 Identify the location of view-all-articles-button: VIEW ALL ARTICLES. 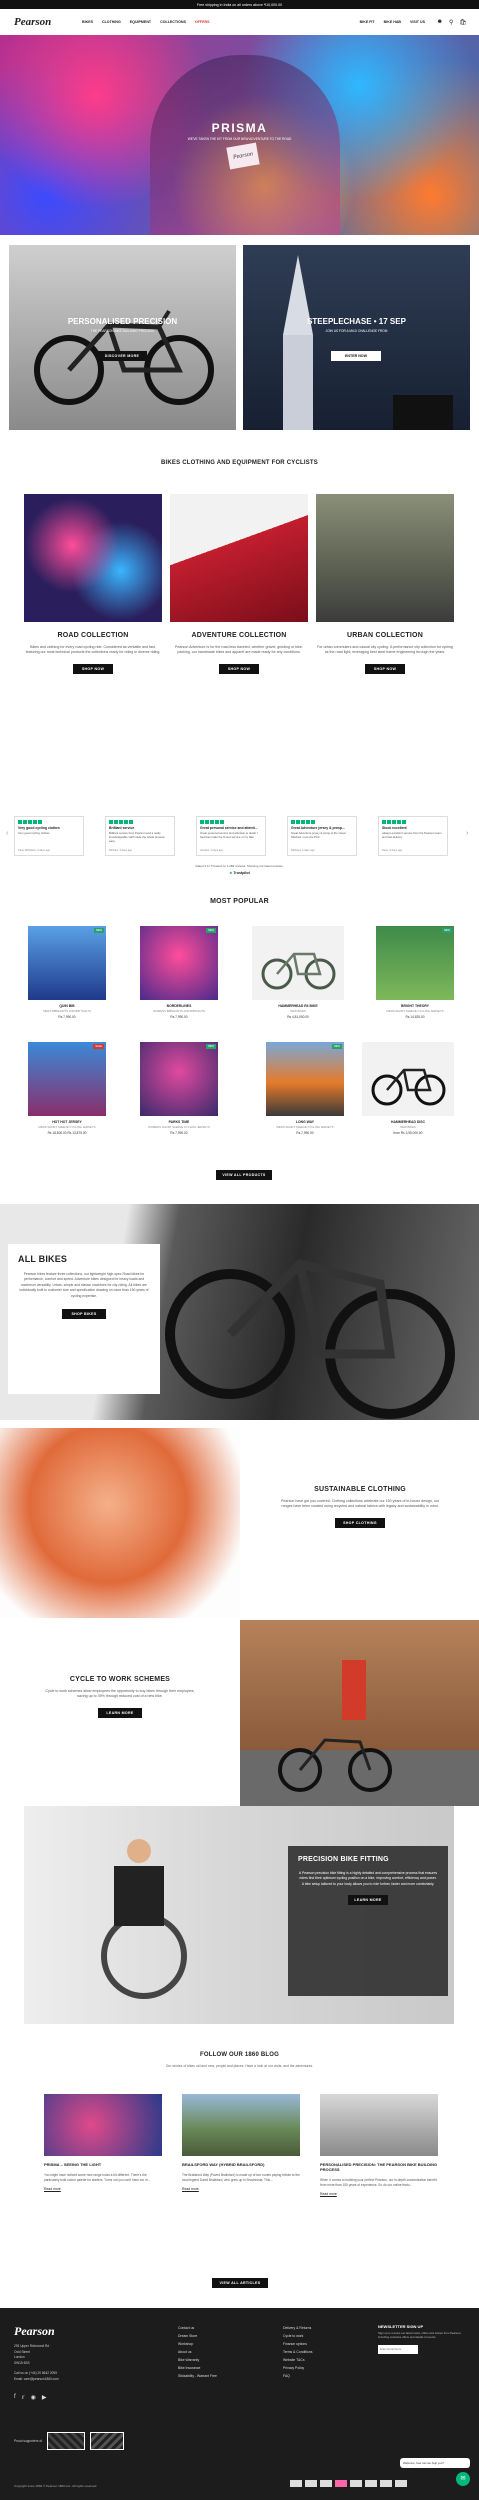
(240, 2283).